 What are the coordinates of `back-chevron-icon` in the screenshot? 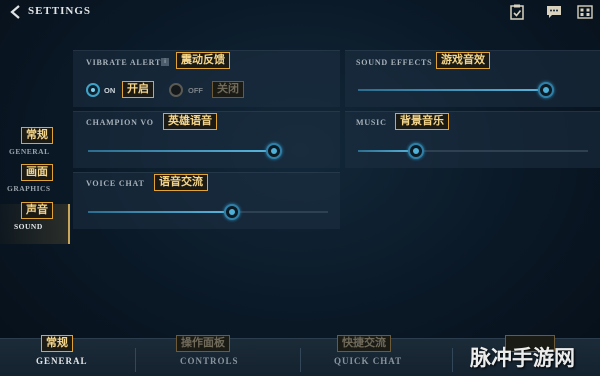 It's located at (16, 12).